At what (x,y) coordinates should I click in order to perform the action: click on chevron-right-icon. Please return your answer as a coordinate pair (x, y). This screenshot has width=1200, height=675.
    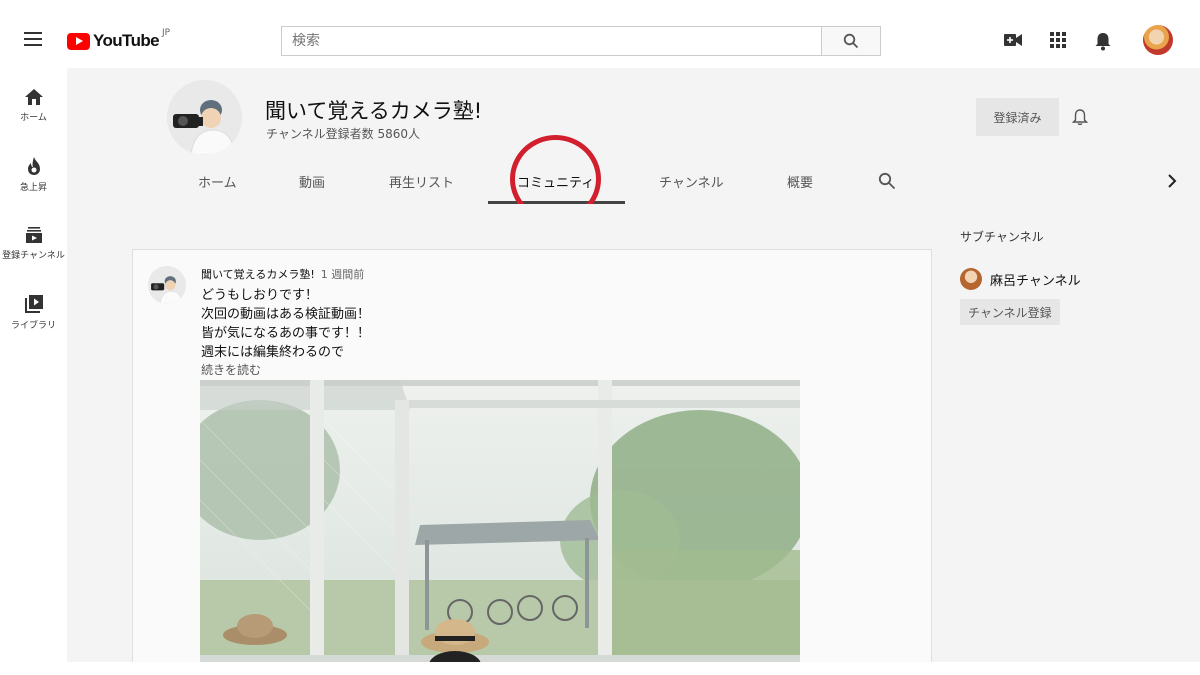
    Looking at the image, I should click on (1172, 181).